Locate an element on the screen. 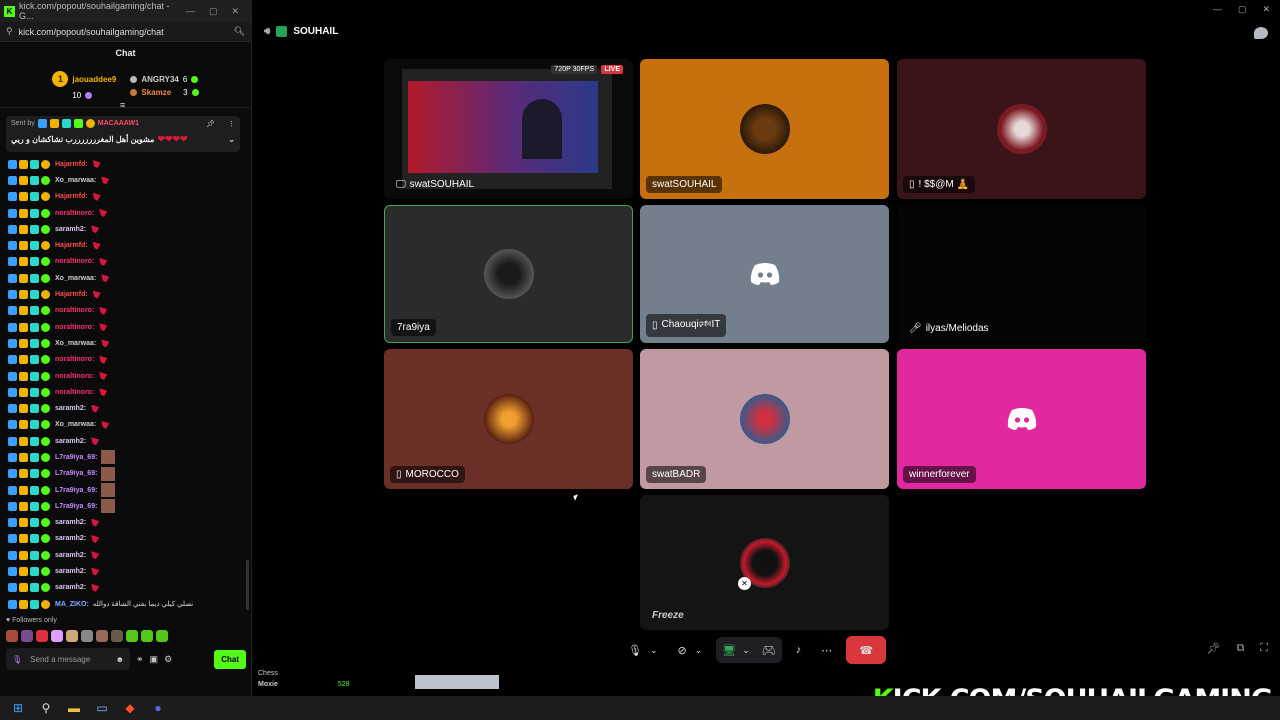 The image size is (1280, 720). top-gifter-first: 1 jaouaddee9 10 is located at coordinates (84, 85).